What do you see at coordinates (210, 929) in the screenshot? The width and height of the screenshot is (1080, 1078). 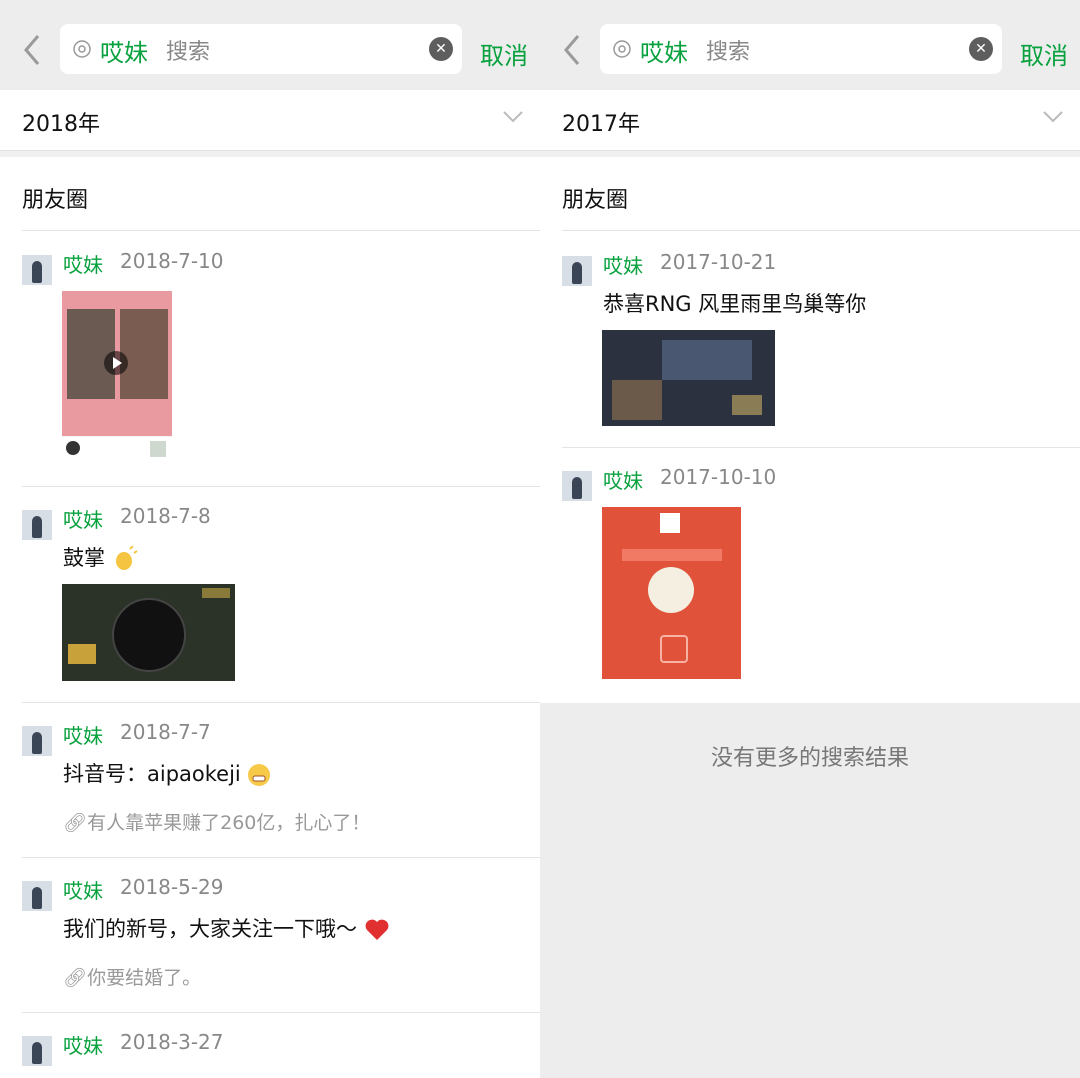 I see `post-text-body: 我们的新号，大家关注一下哦～` at bounding box center [210, 929].